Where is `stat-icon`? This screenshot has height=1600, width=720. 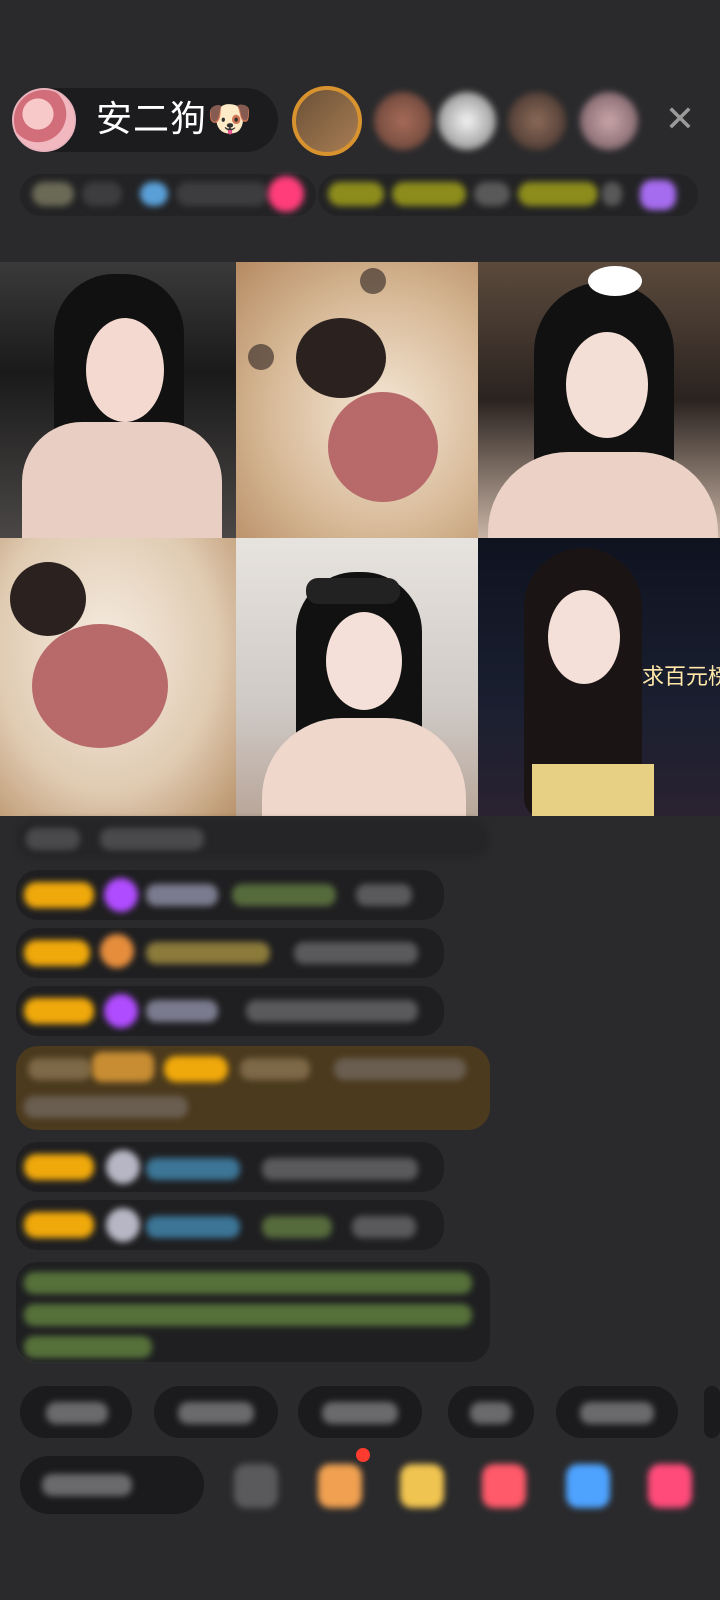
stat-icon is located at coordinates (154, 194).